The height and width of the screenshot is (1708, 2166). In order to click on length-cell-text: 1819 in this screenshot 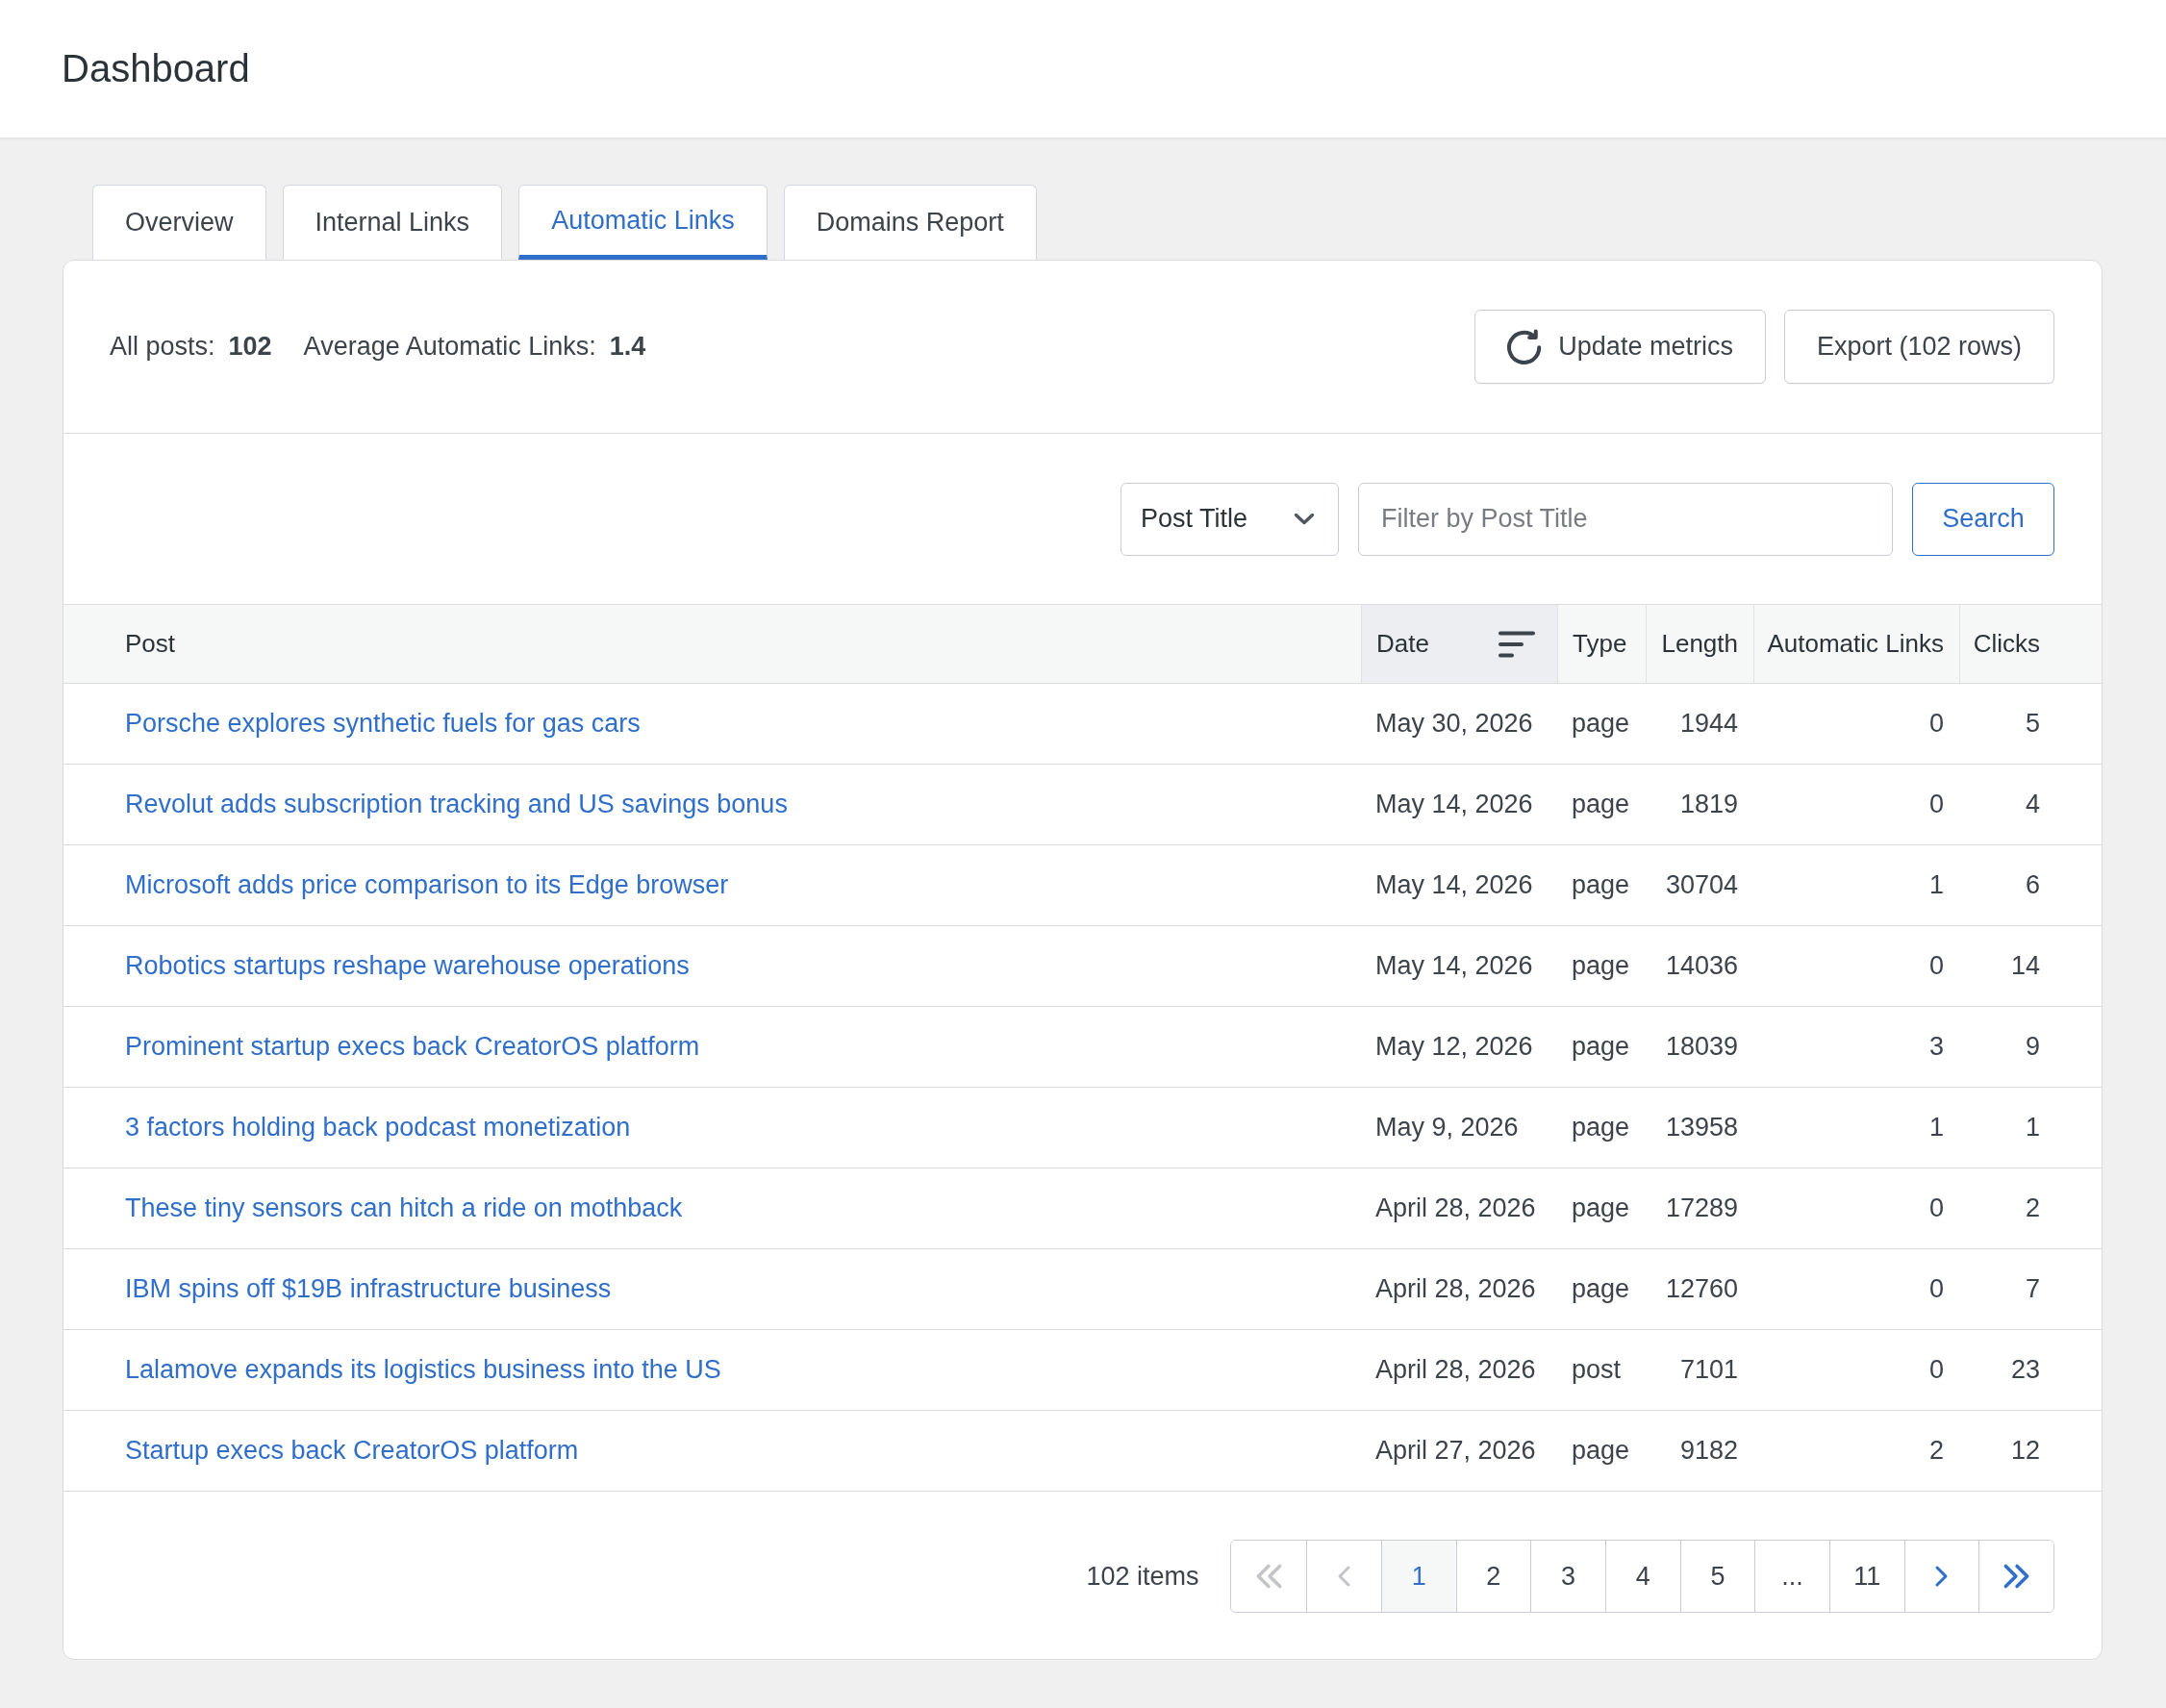, I will do `click(1708, 804)`.